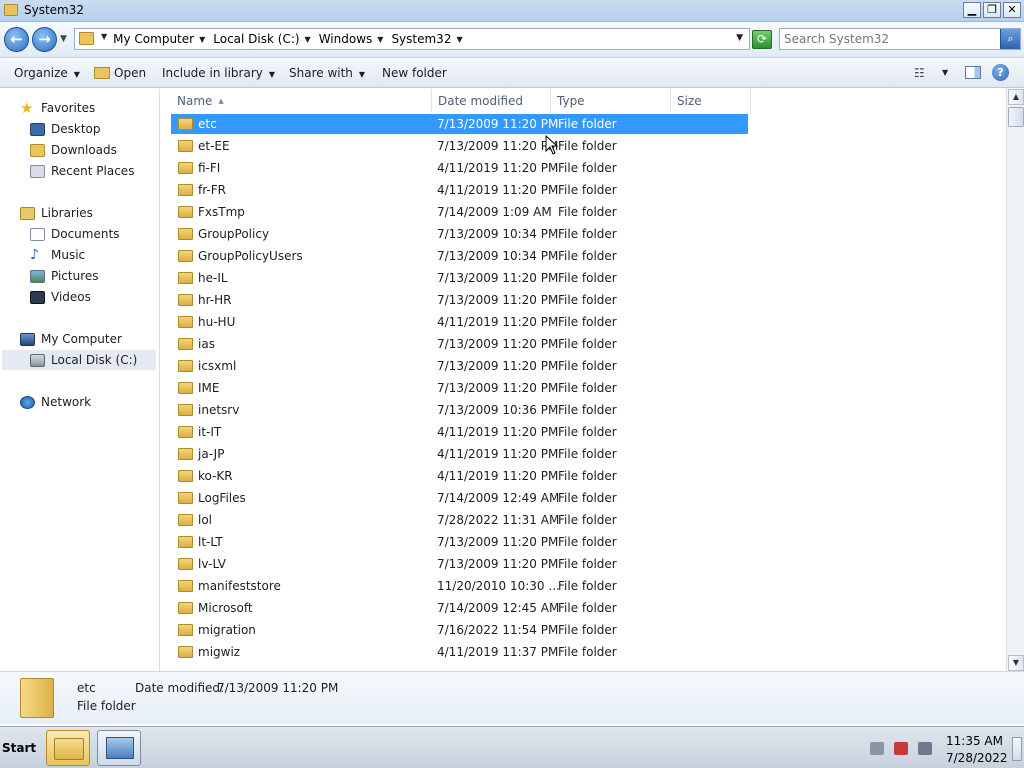 This screenshot has height=768, width=1024. What do you see at coordinates (56, 213) in the screenshot?
I see `nav-libraries: Libraries` at bounding box center [56, 213].